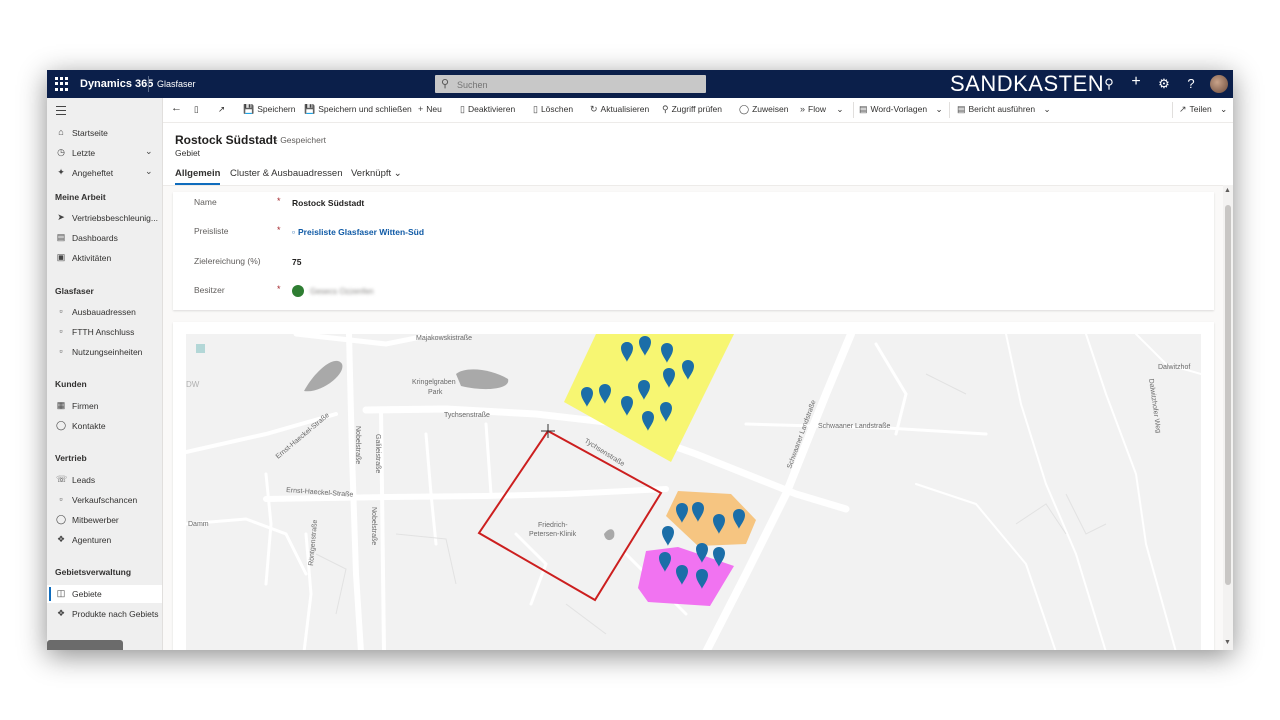 Image resolution: width=1280 pixels, height=720 pixels. What do you see at coordinates (328, 203) in the screenshot?
I see `name-field: Rostock Südstadt` at bounding box center [328, 203].